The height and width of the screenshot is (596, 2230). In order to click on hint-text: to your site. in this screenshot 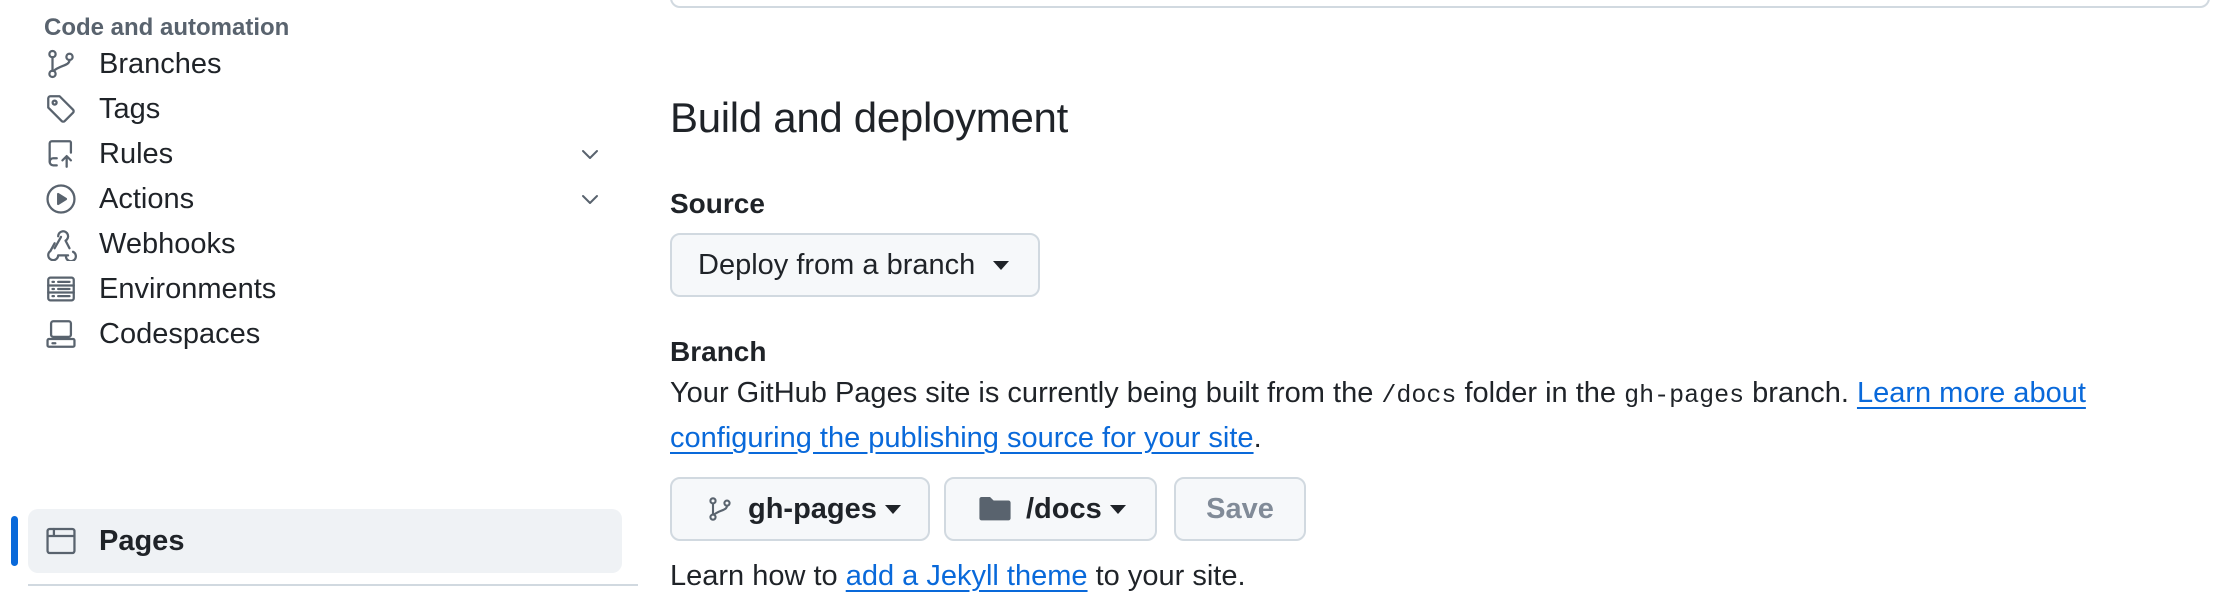, I will do `click(1166, 576)`.